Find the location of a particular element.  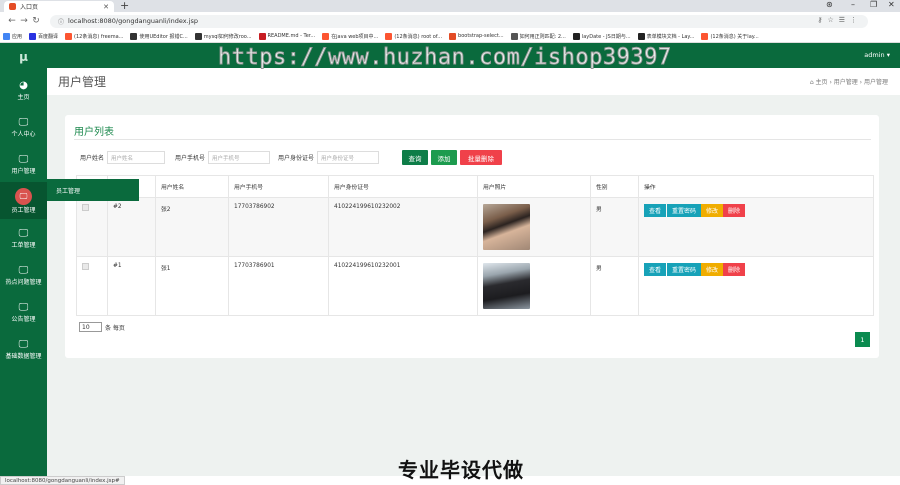

tab-title: 入口页 is located at coordinates (29, 7).